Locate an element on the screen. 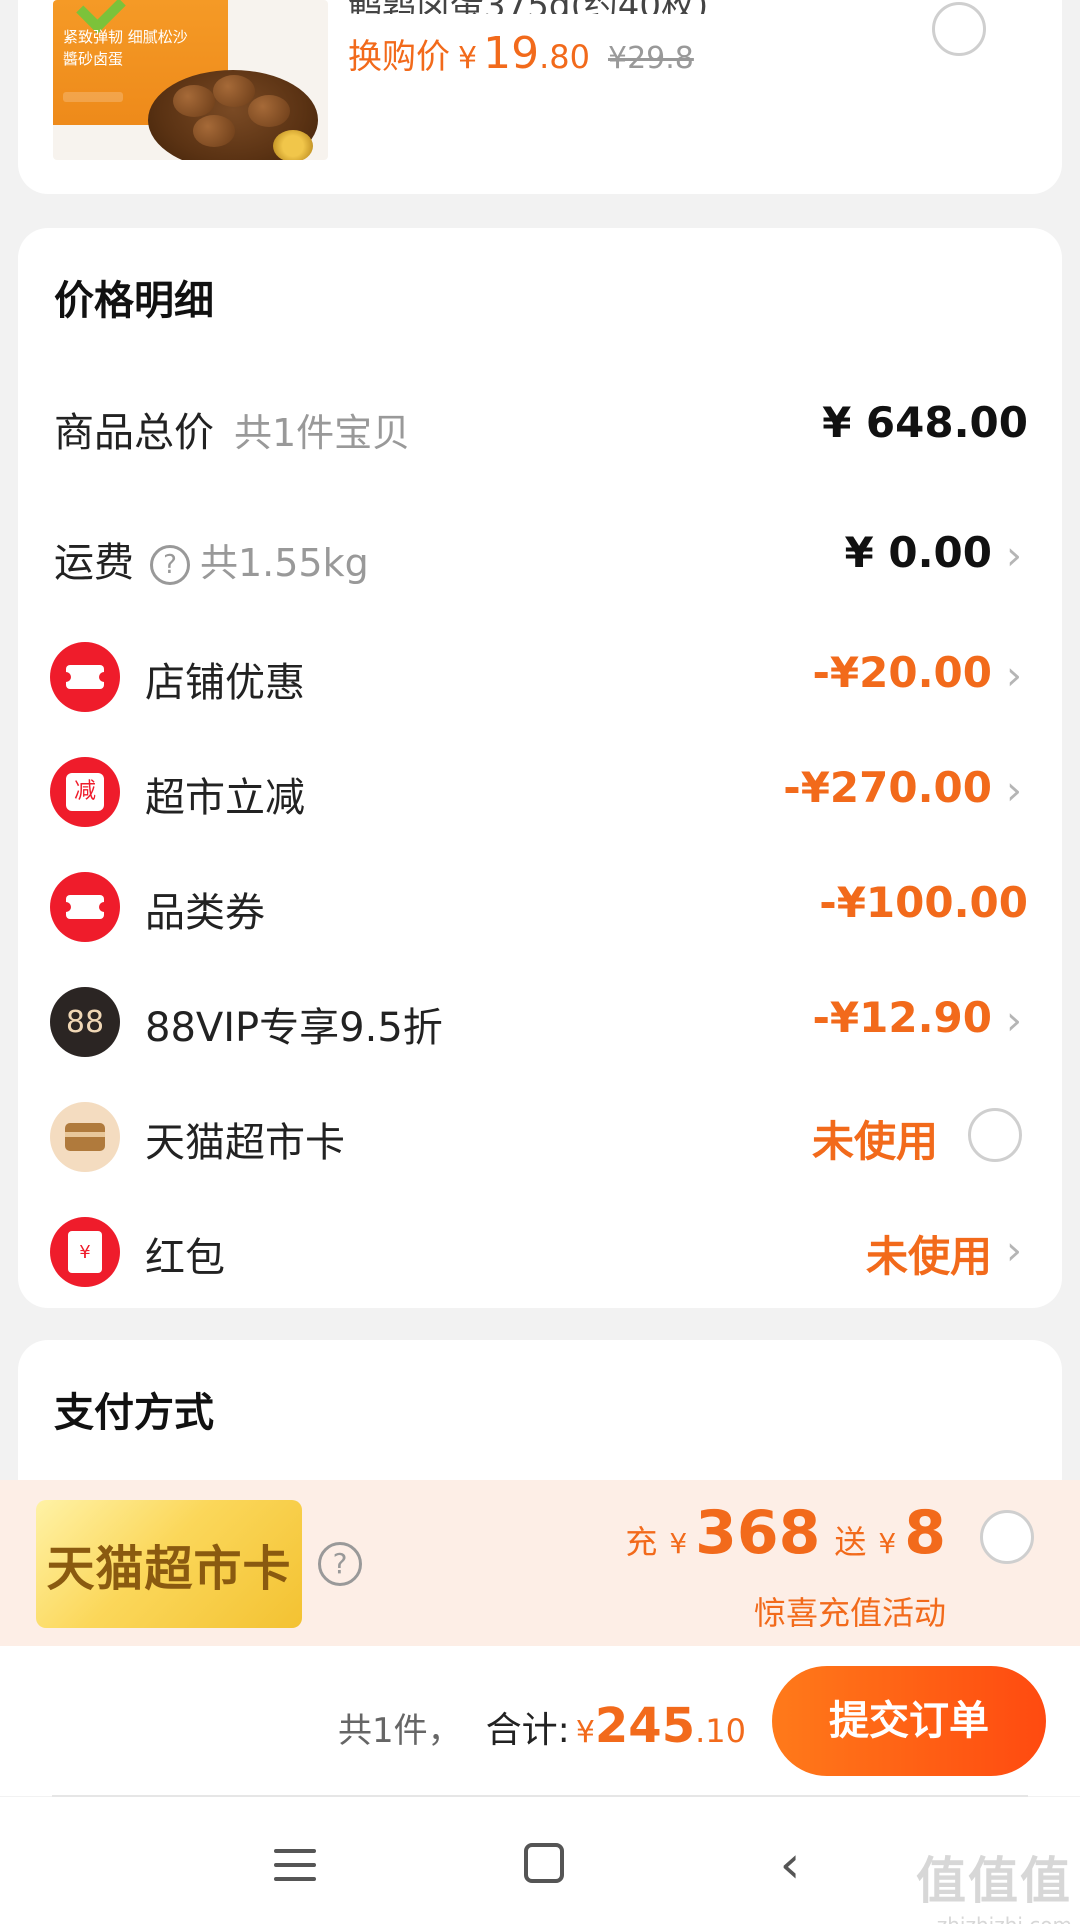  total-amount: 245 is located at coordinates (645, 1726).